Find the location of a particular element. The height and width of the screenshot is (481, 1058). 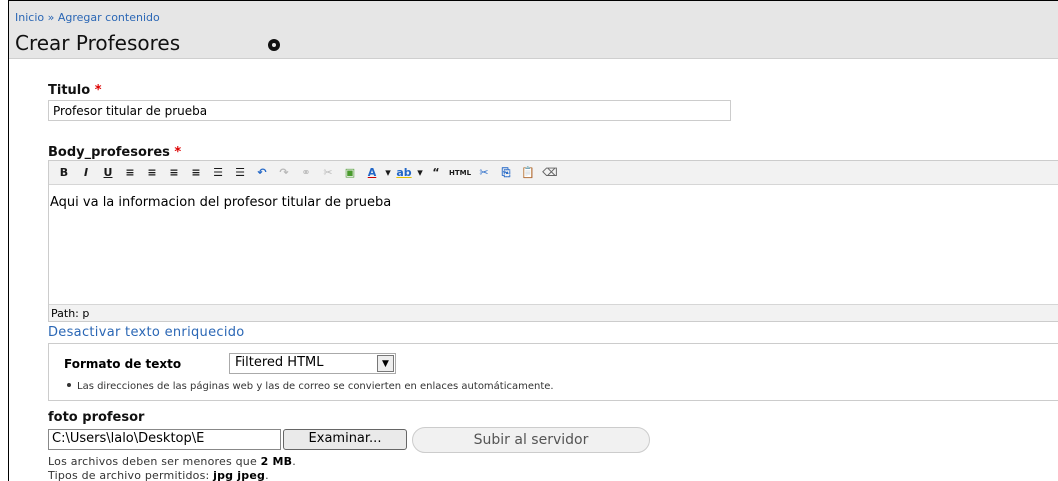

breadcrumb: Inicio » Agregar contenido is located at coordinates (87, 17).